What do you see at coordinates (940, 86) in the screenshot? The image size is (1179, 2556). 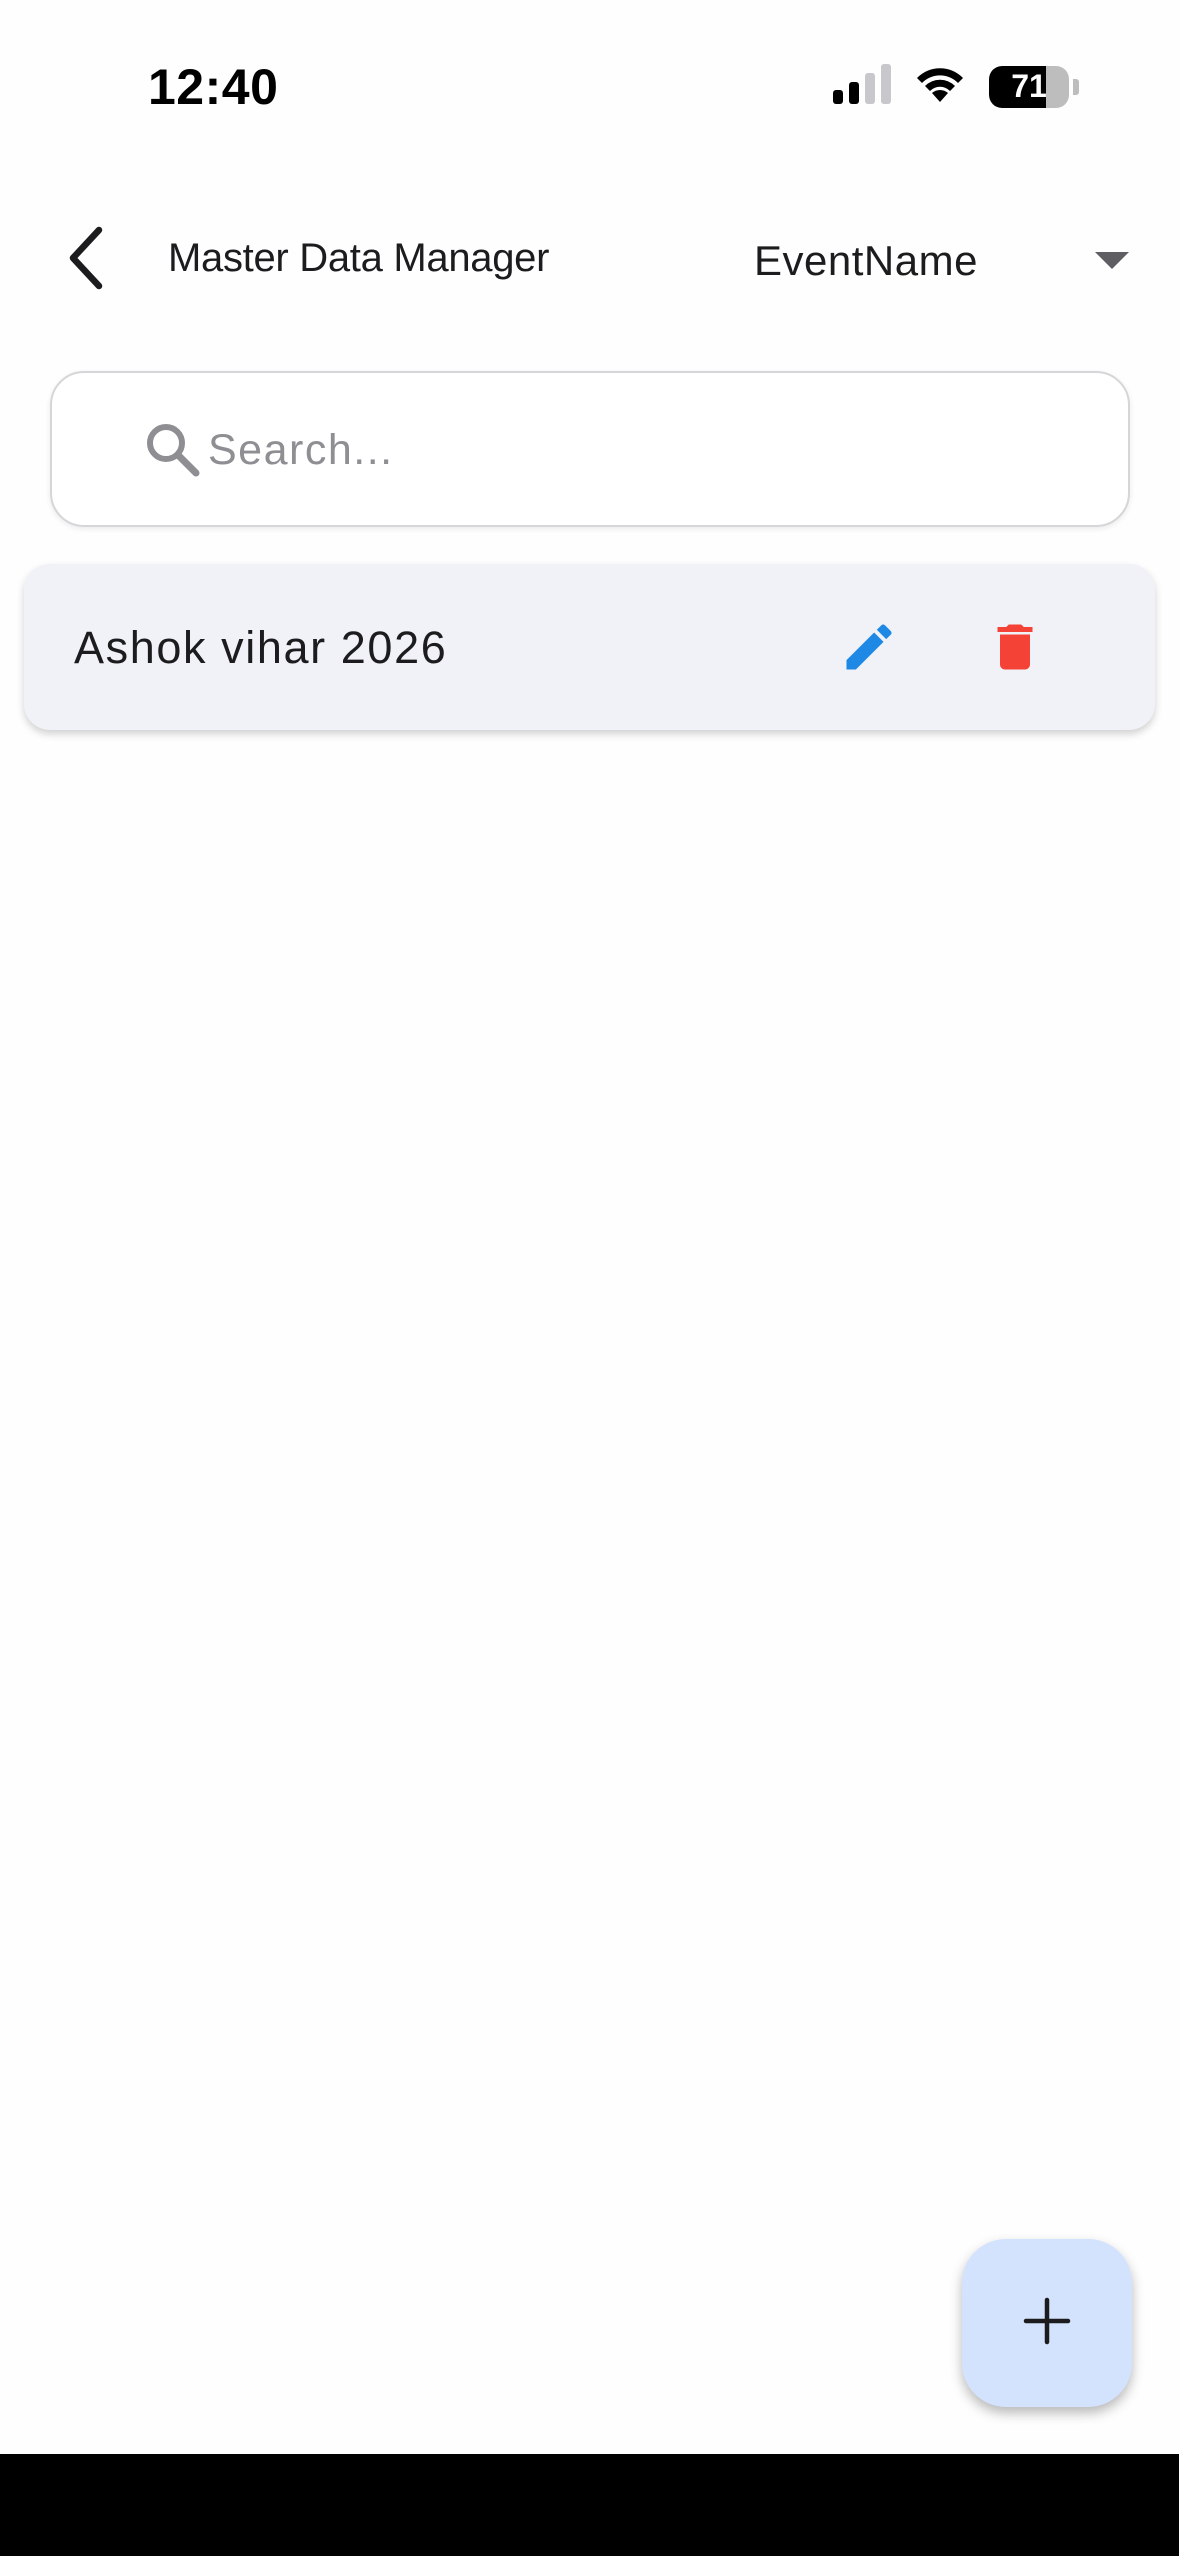 I see `wifi-icon` at bounding box center [940, 86].